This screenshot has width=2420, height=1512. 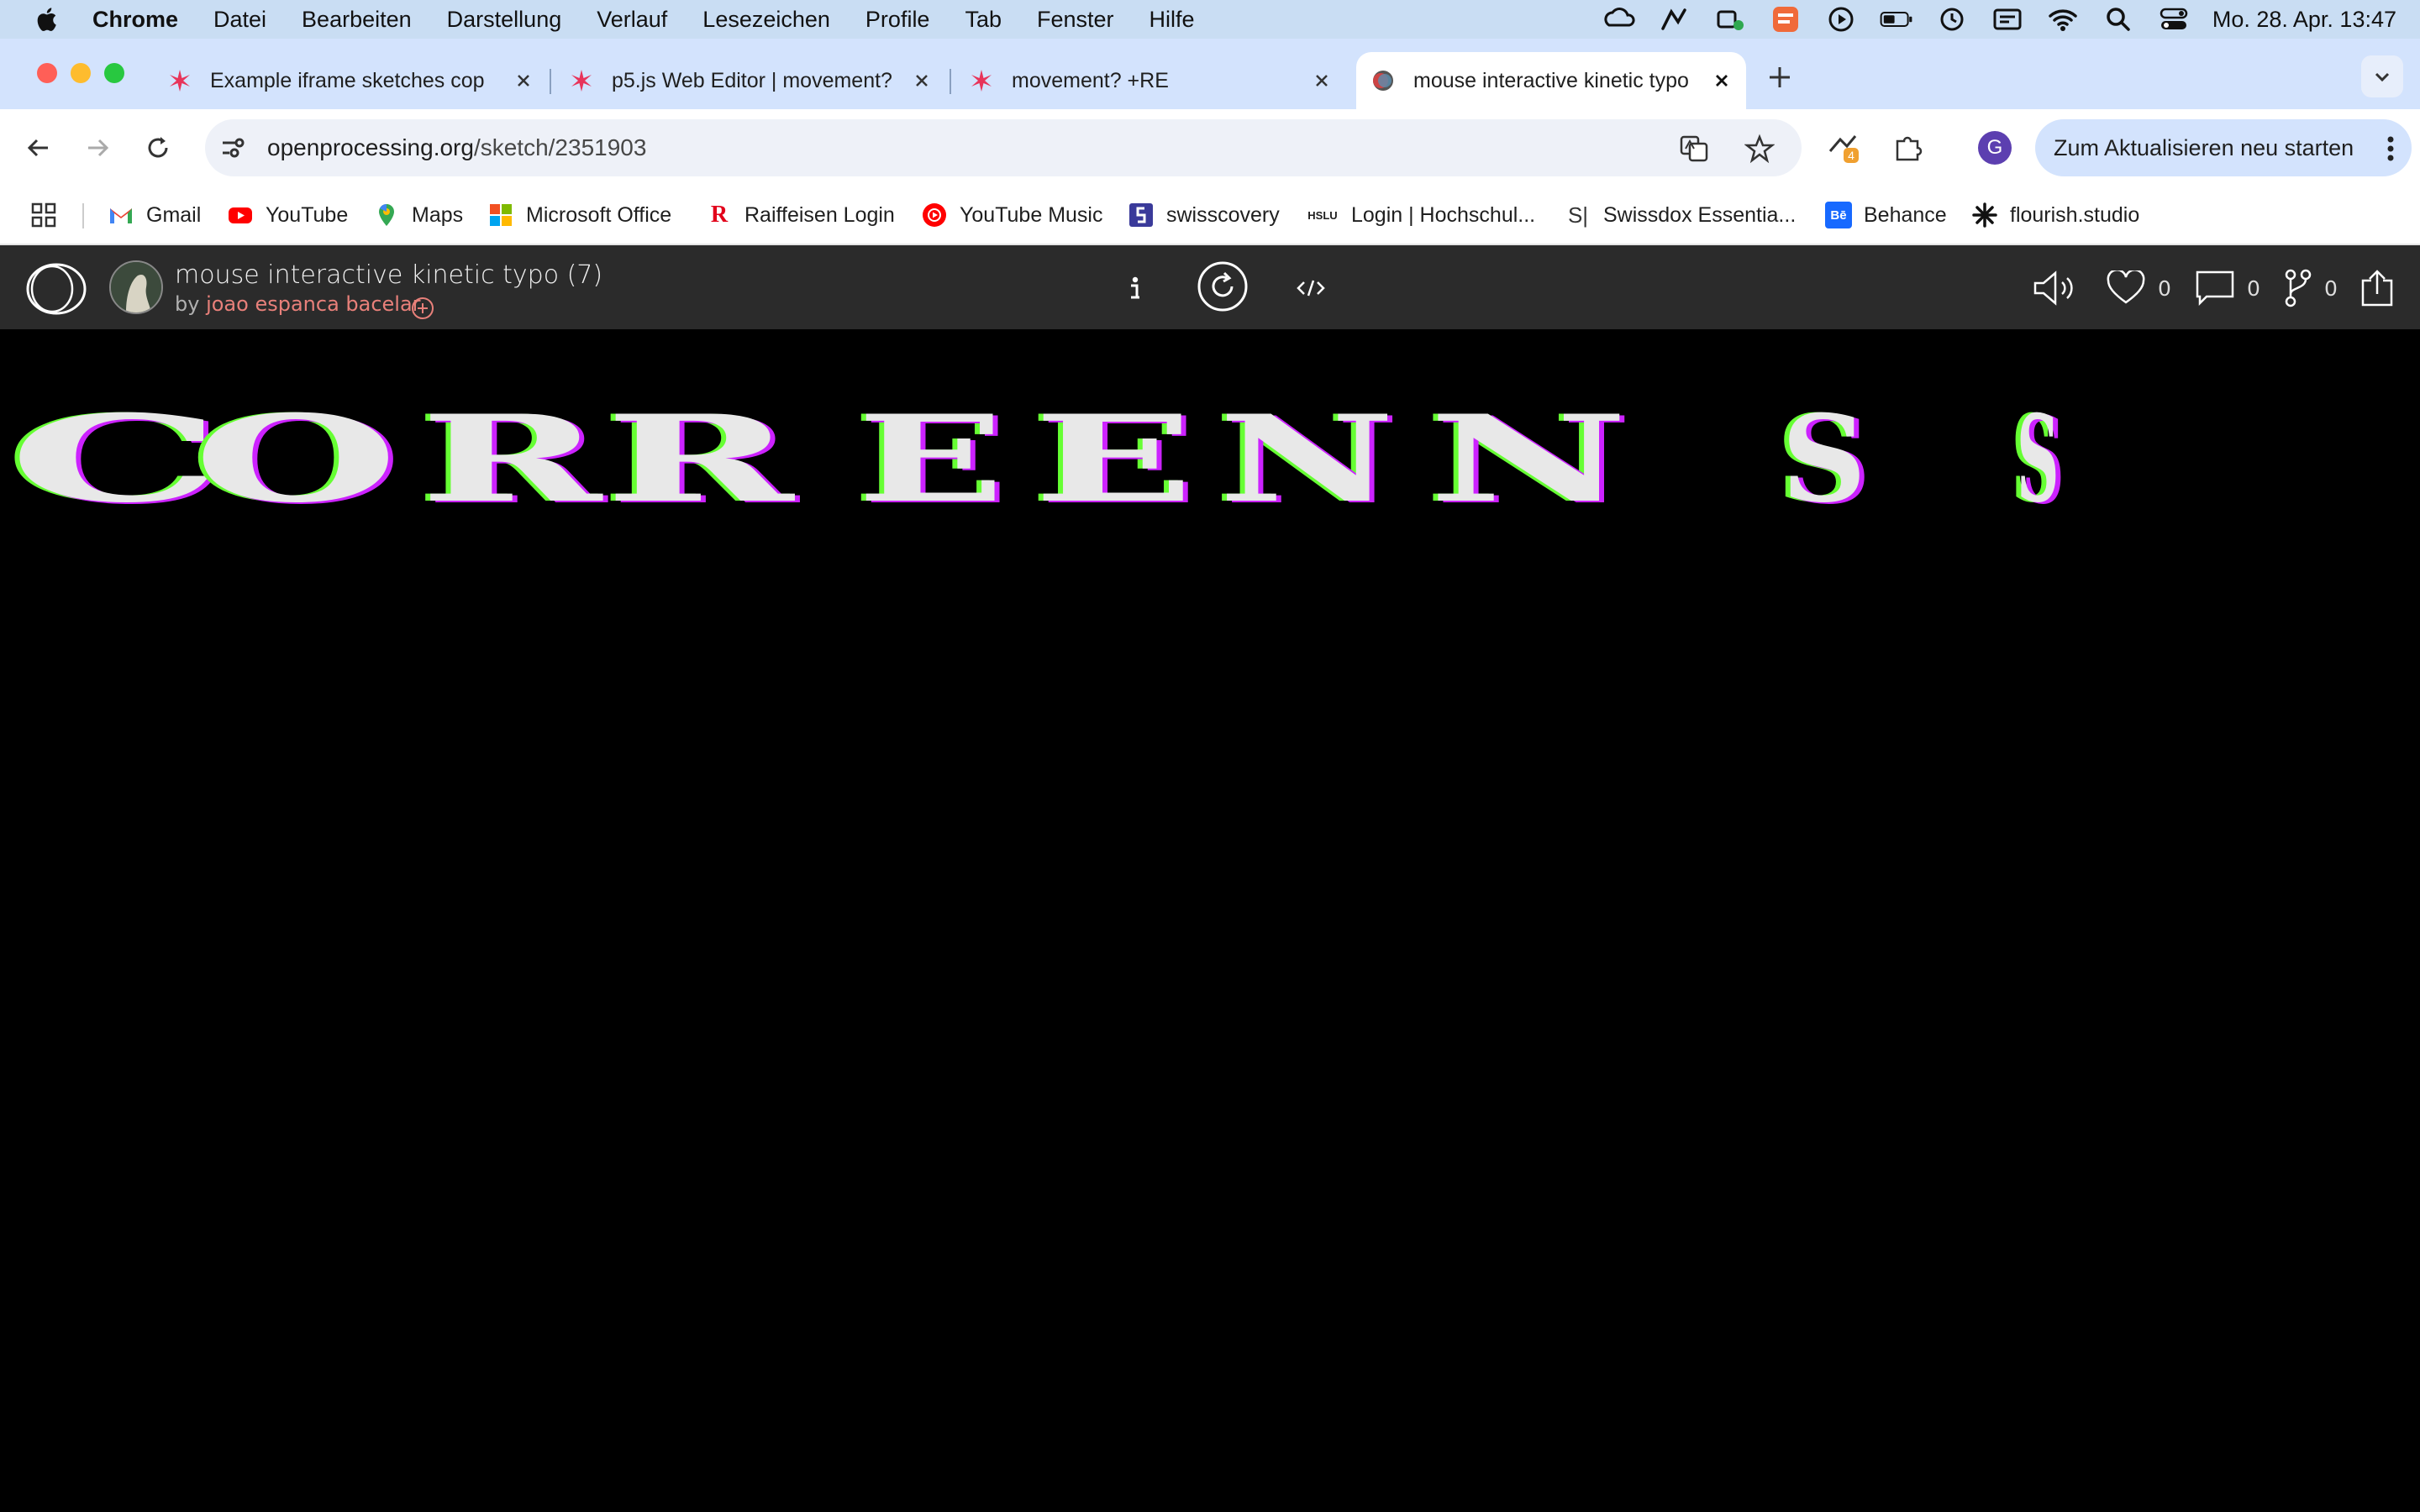 I want to click on like-button: 0, so click(x=2139, y=288).